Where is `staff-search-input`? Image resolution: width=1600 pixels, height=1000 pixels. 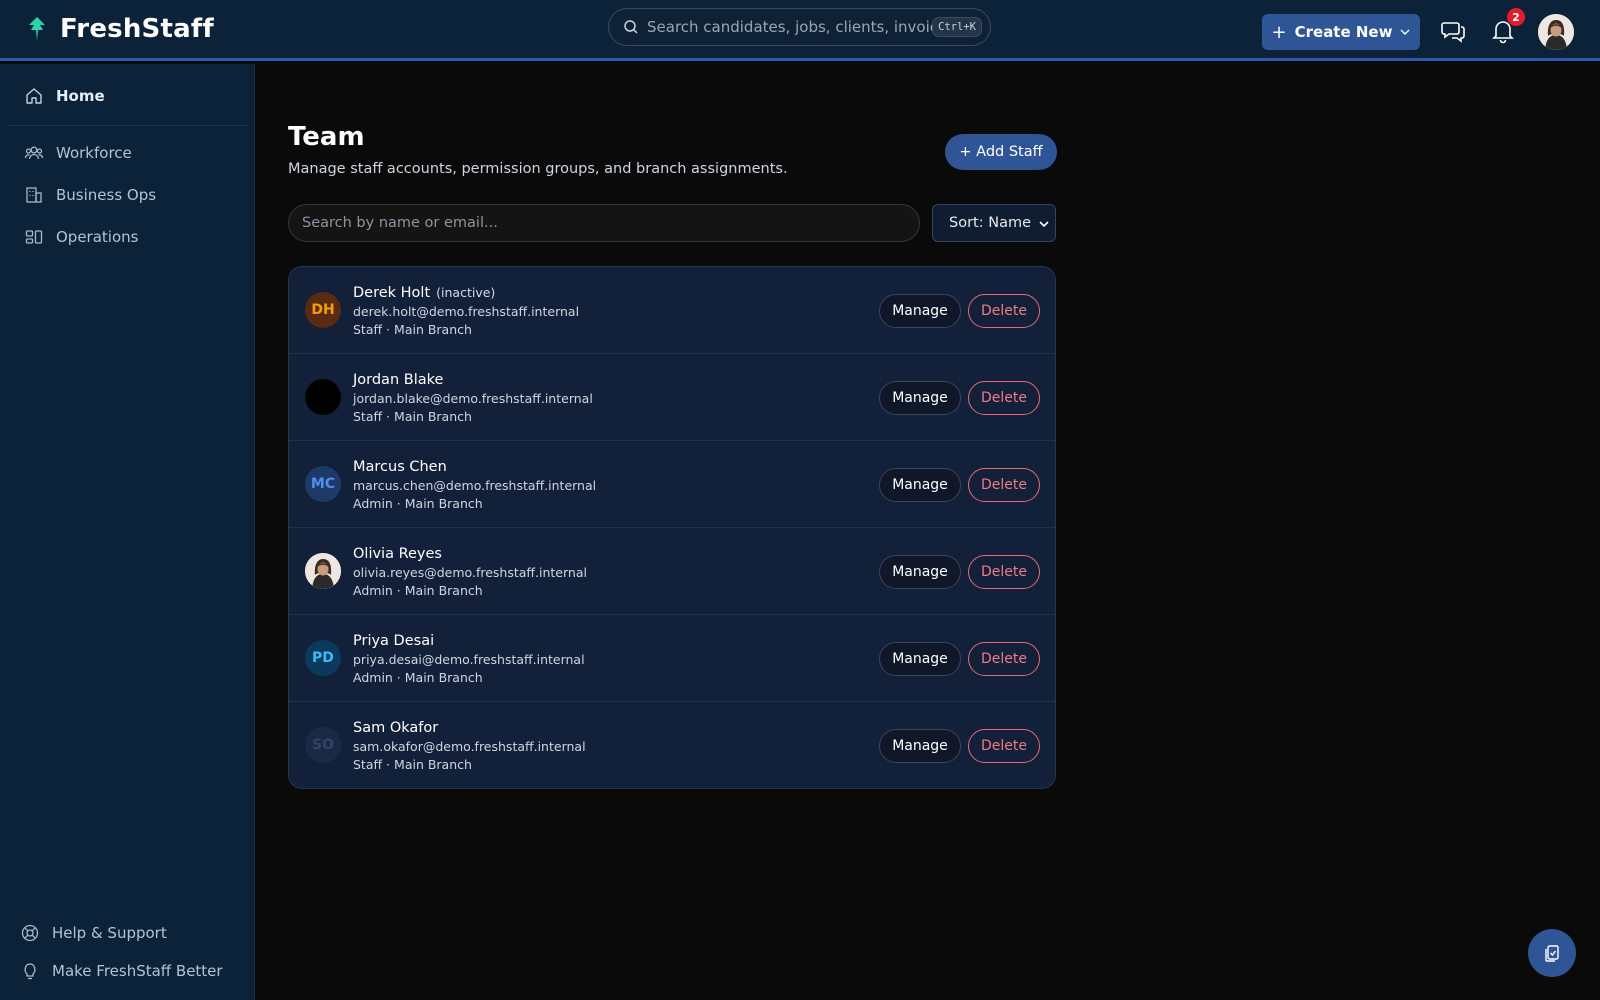
staff-search-input is located at coordinates (604, 223).